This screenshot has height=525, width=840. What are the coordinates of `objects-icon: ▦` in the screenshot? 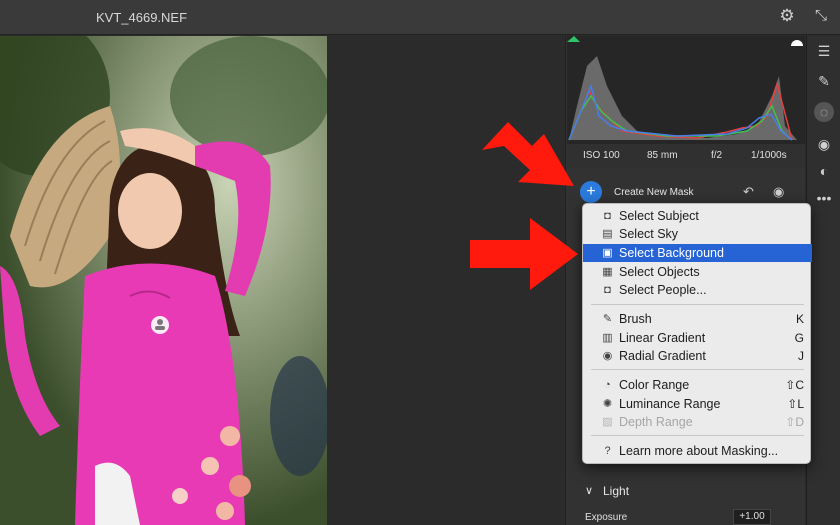 It's located at (607, 272).